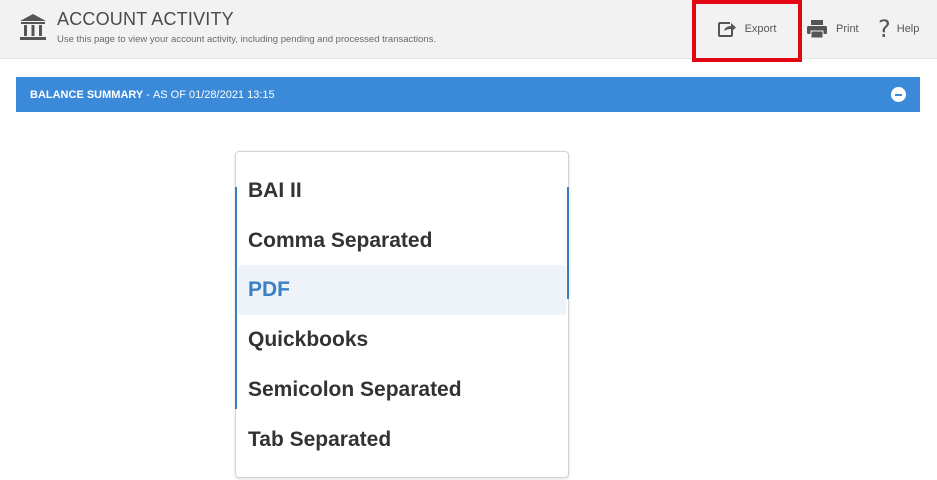 The height and width of the screenshot is (480, 937). Describe the element at coordinates (898, 94) in the screenshot. I see `collapse-icon` at that location.